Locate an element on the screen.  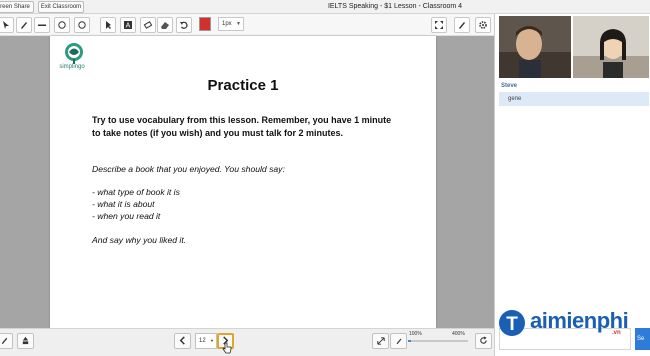
upload-icon is located at coordinates (25, 340).